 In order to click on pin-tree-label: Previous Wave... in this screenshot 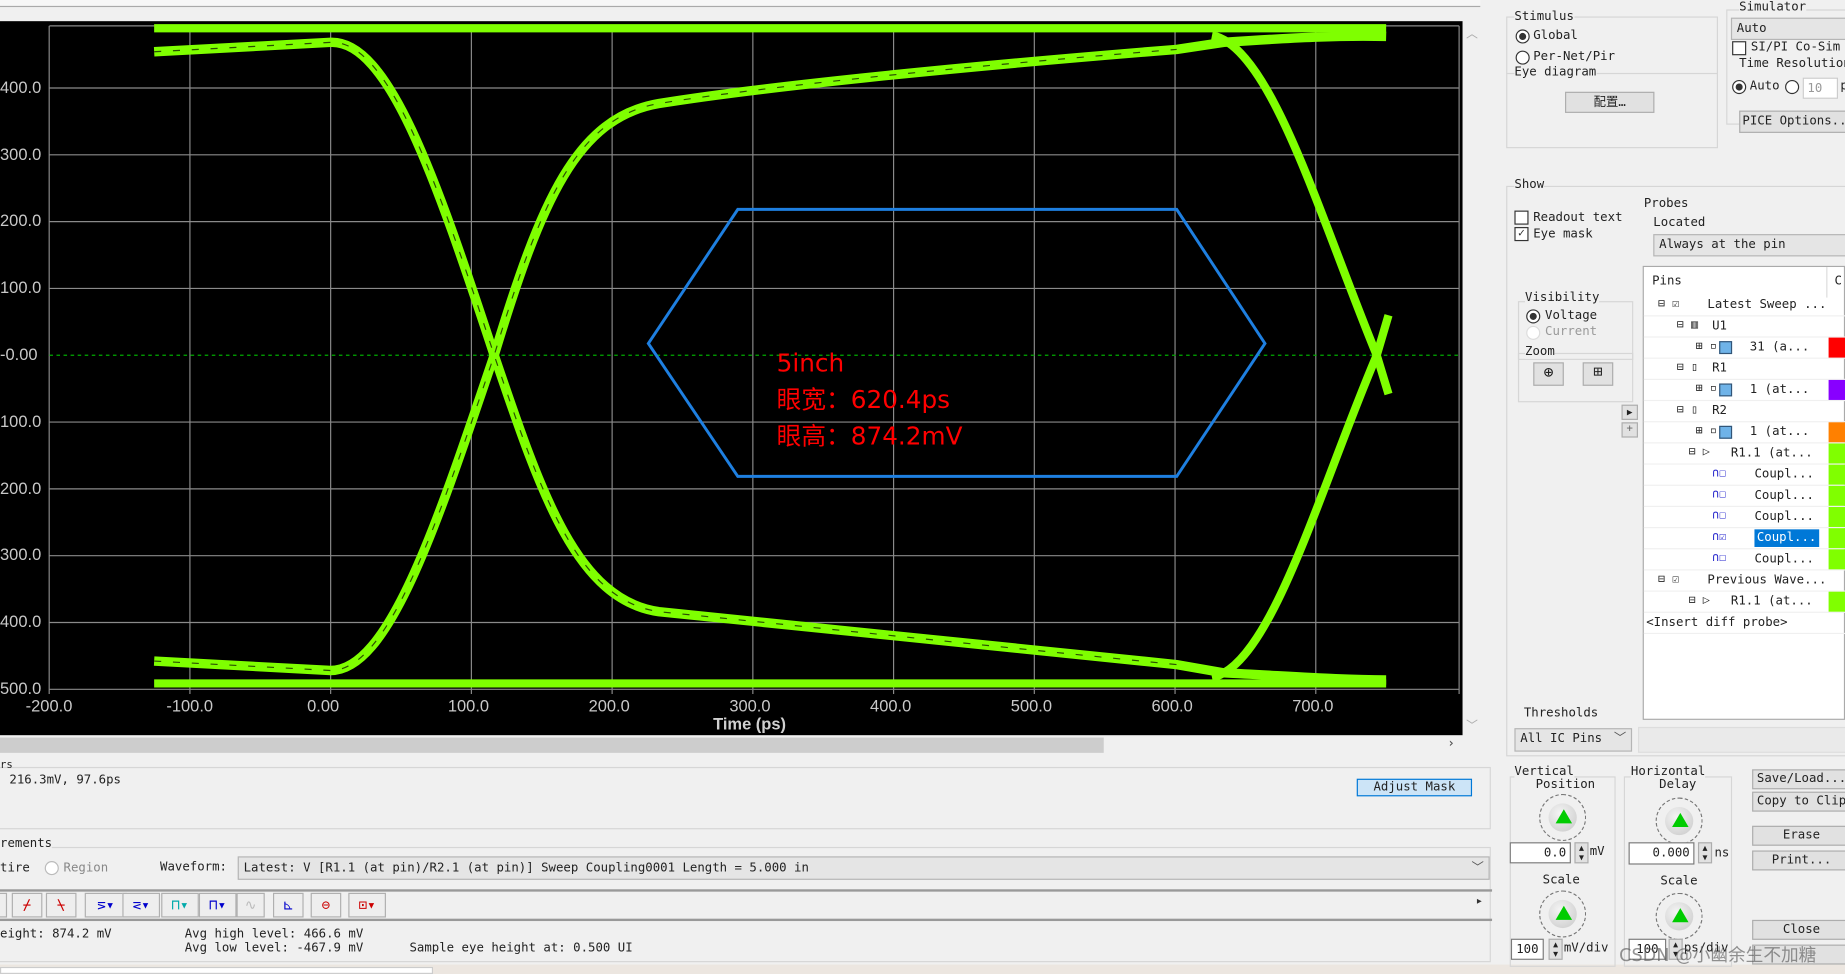, I will do `click(1766, 580)`.